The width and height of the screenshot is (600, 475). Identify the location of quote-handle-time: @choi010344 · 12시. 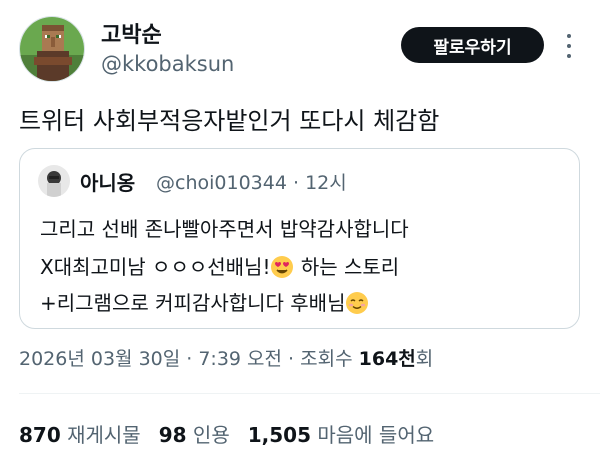
(251, 181).